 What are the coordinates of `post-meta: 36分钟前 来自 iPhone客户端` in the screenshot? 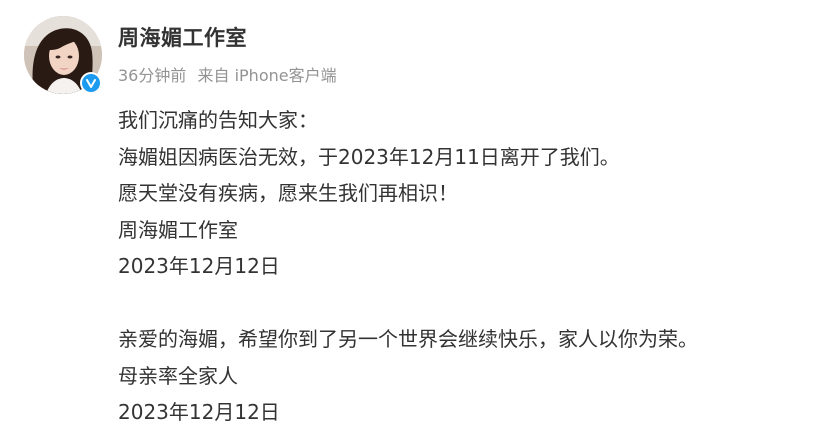 It's located at (227, 74).